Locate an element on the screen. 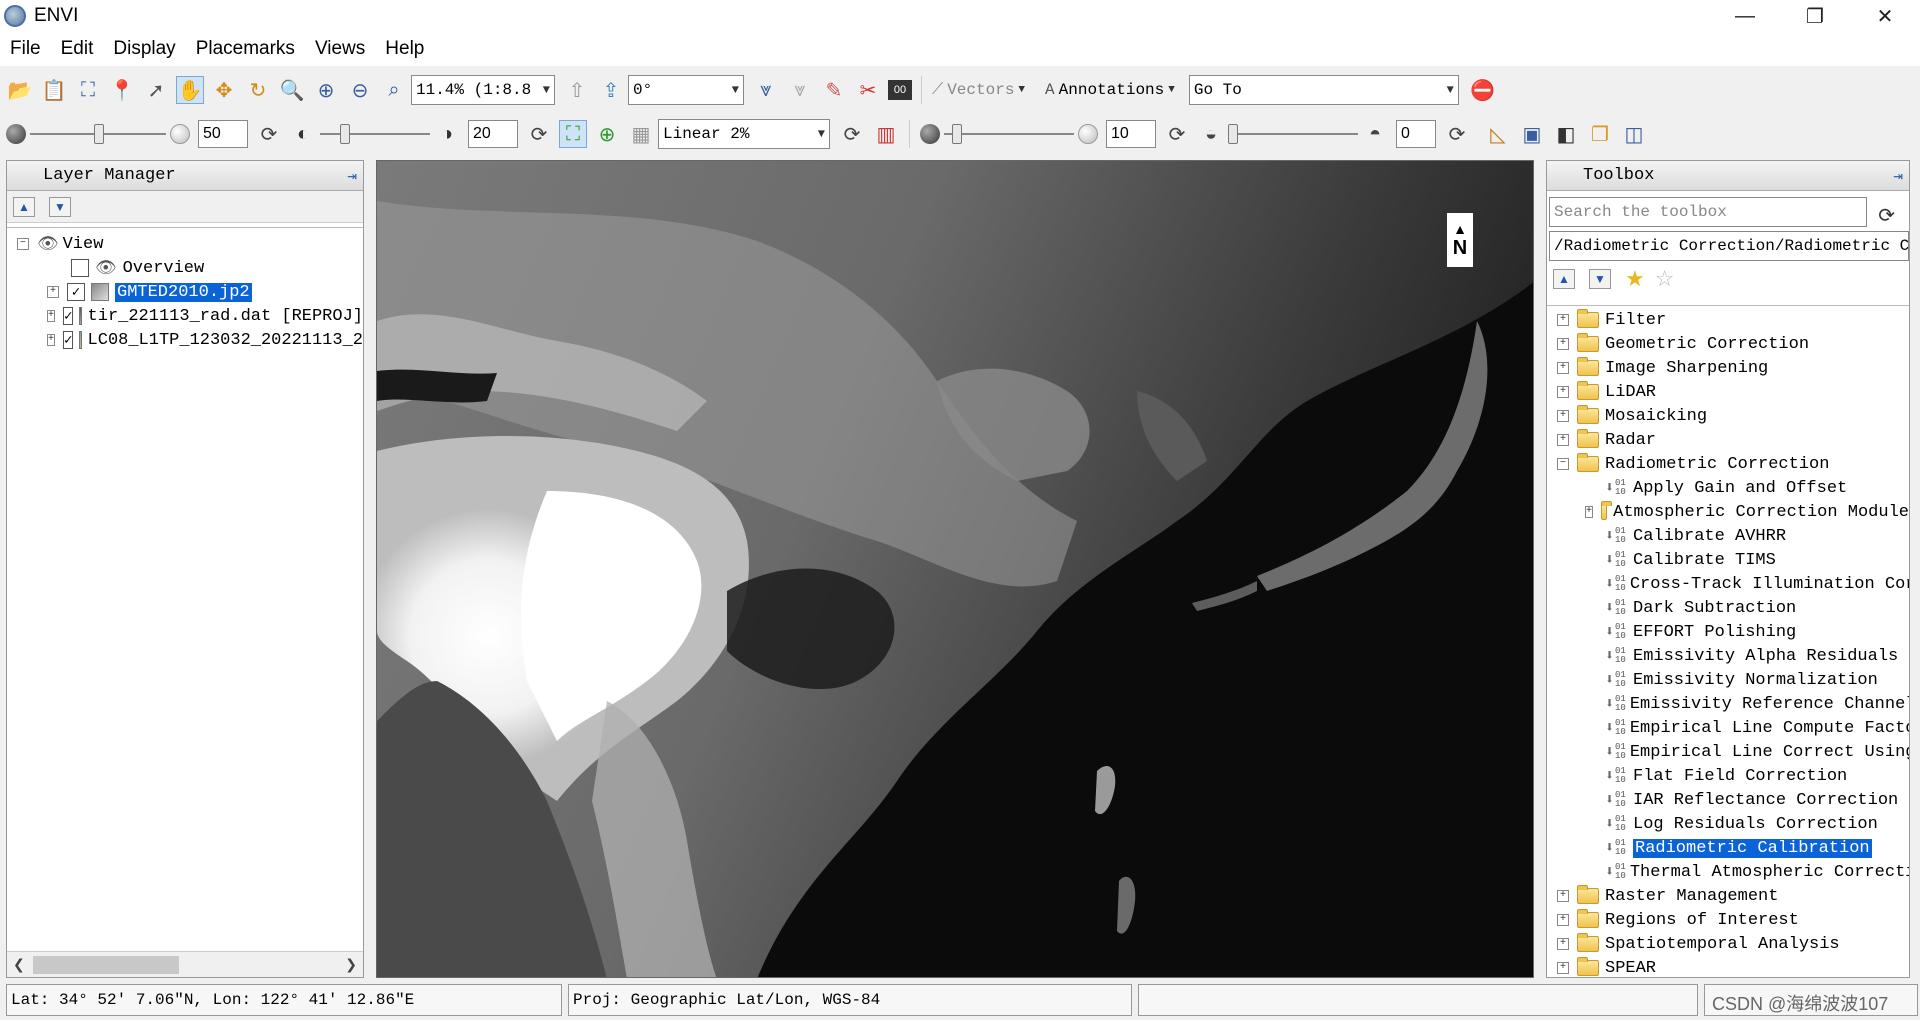  zoom-fit-icon: ⌕ is located at coordinates (394, 90).